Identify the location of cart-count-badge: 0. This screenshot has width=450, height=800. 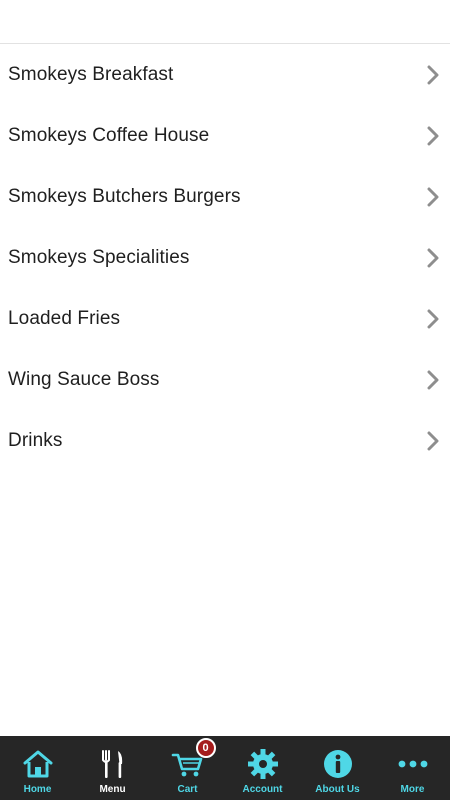
(205, 748).